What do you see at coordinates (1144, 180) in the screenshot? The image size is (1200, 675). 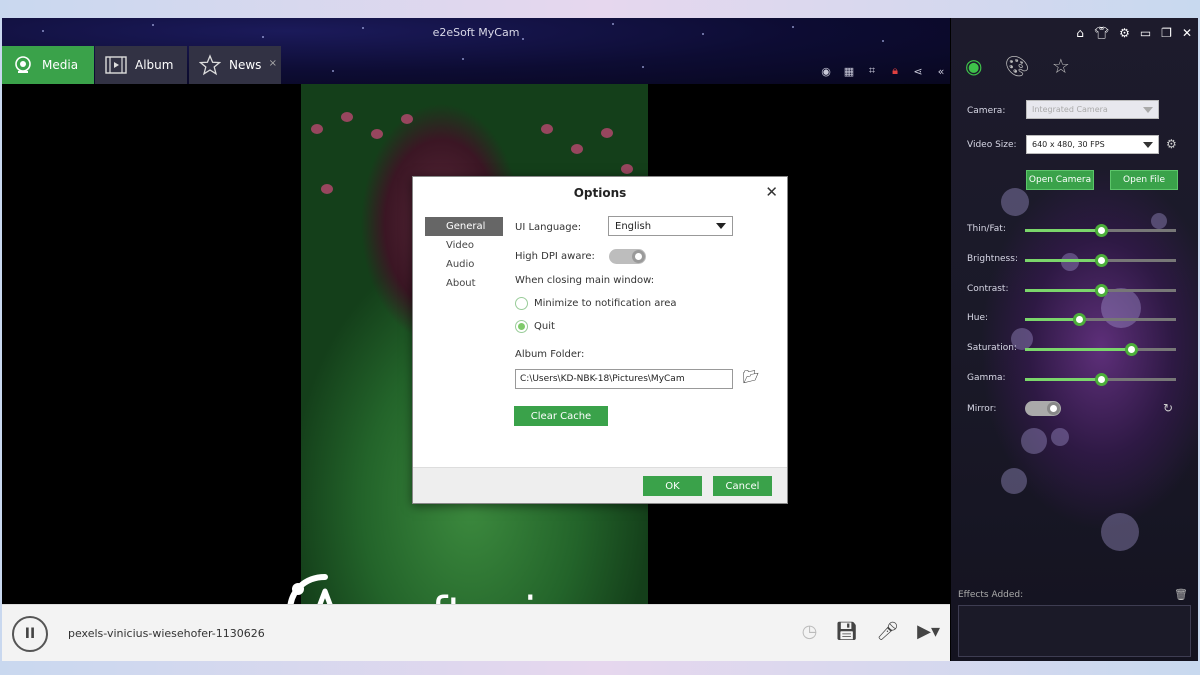 I see `open-file-button: Open File` at bounding box center [1144, 180].